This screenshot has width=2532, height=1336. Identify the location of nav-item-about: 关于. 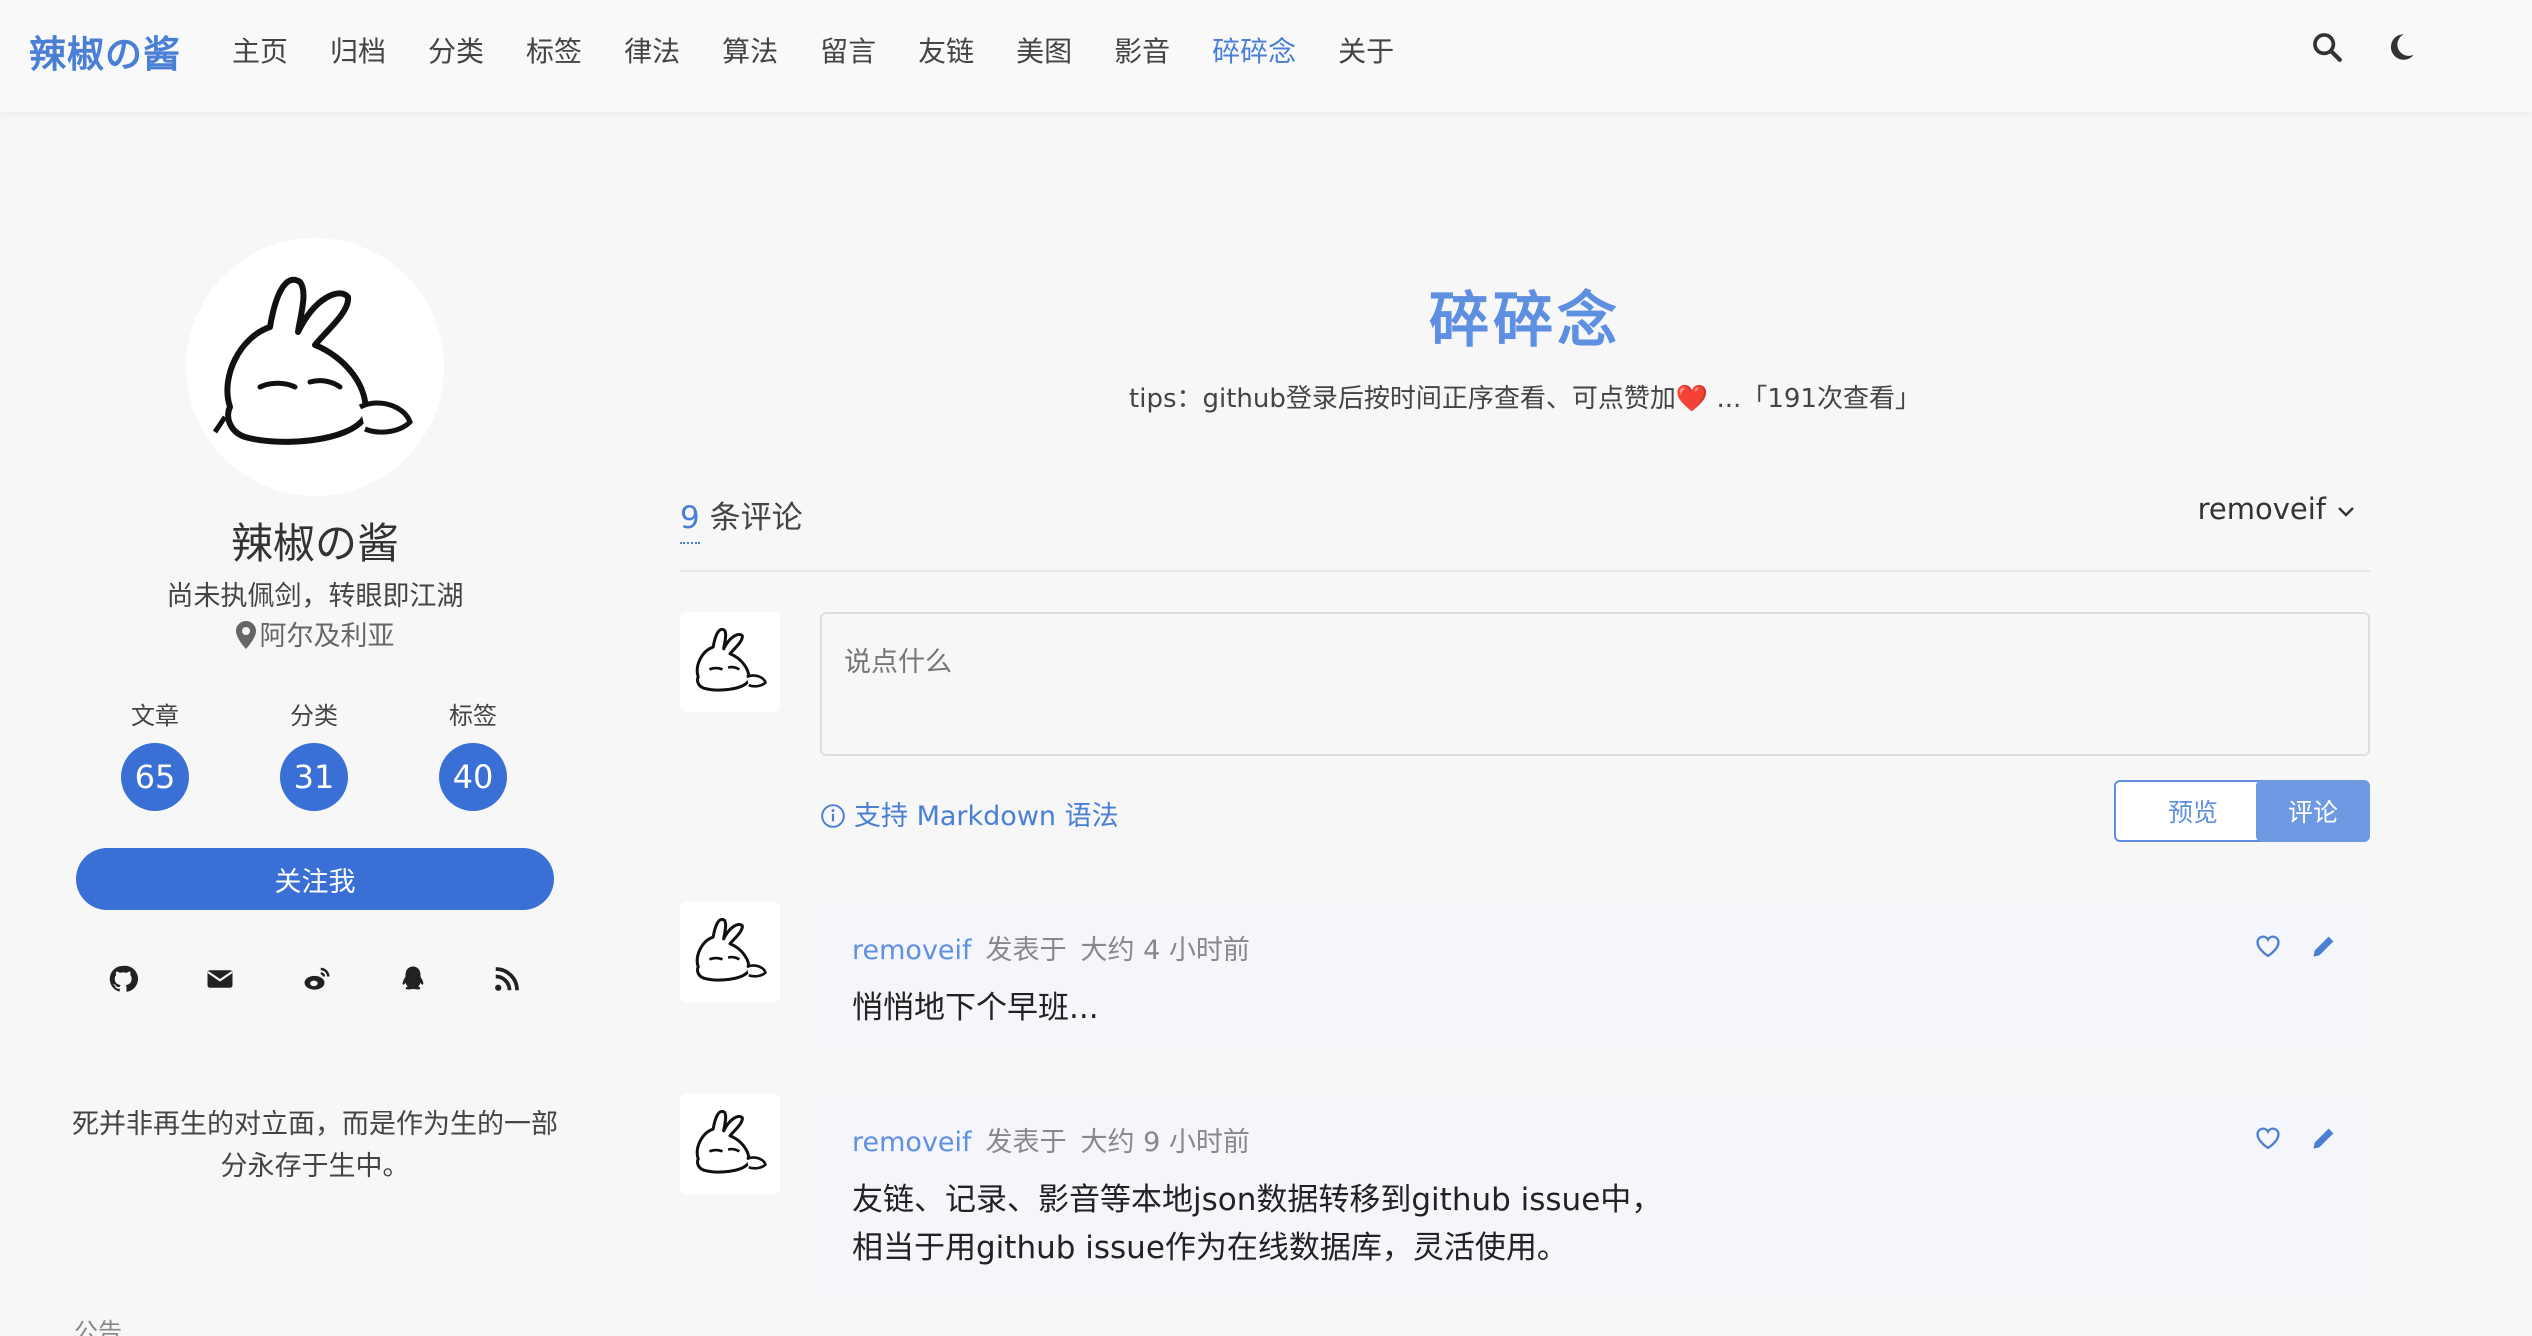
(1366, 50).